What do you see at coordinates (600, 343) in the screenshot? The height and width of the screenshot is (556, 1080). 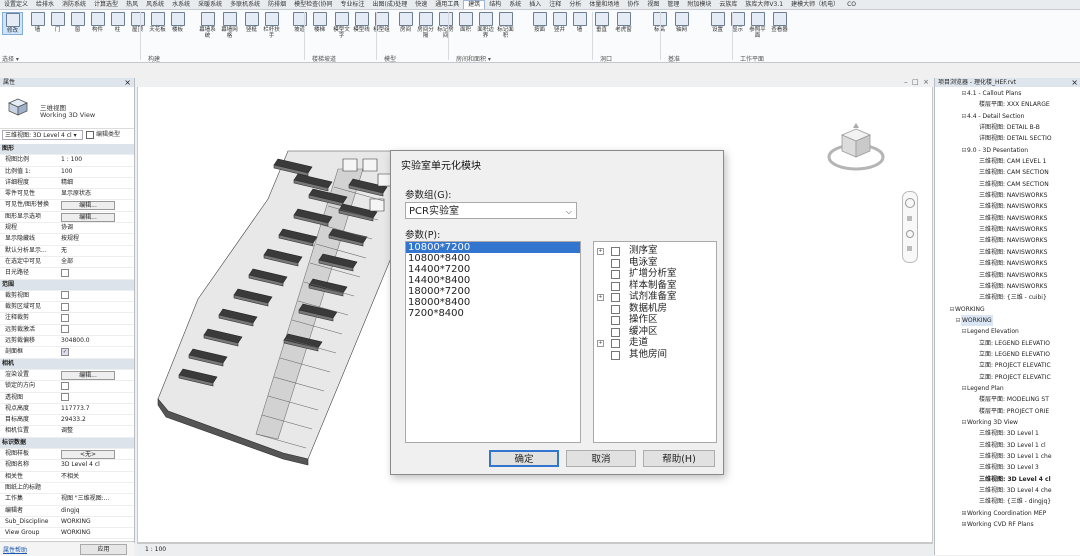 I see `expand-icon: +` at bounding box center [600, 343].